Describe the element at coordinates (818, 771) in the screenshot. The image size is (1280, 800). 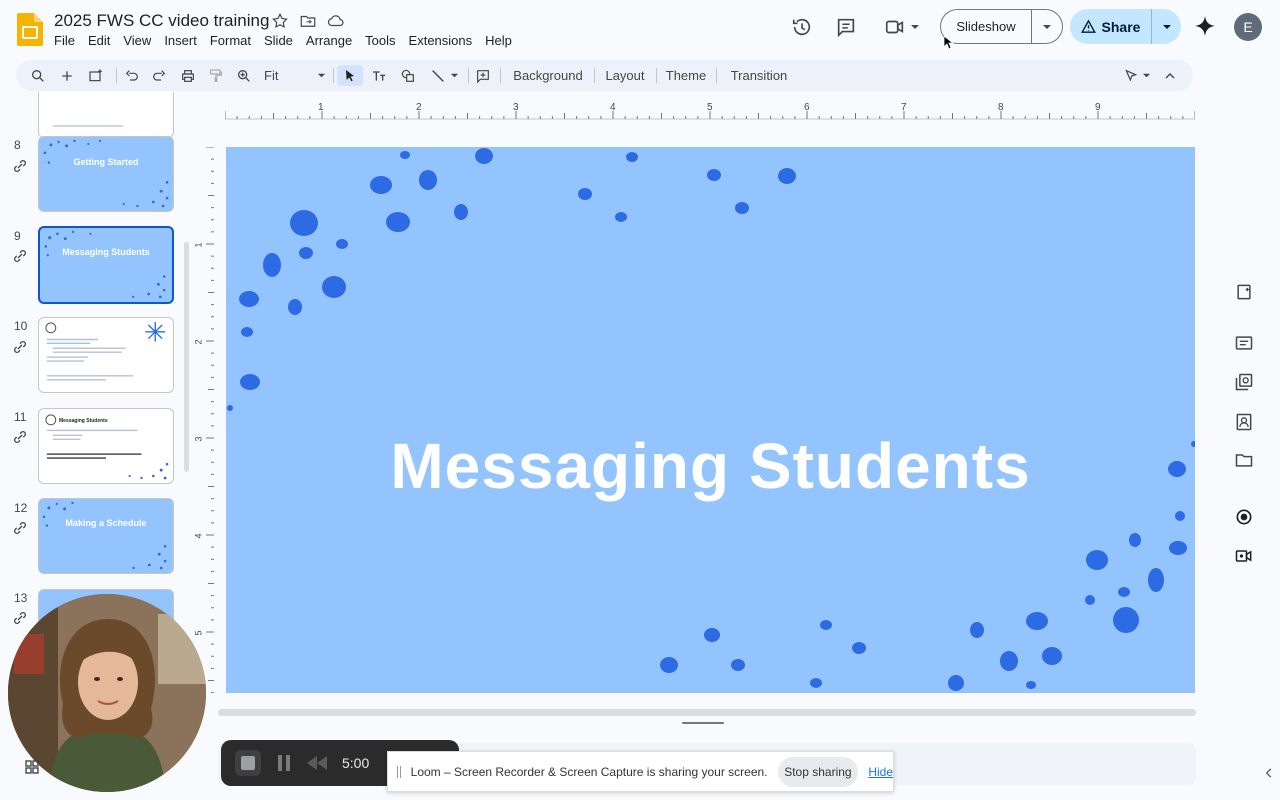
I see `stop-sharing-button: Stop sharing` at that location.